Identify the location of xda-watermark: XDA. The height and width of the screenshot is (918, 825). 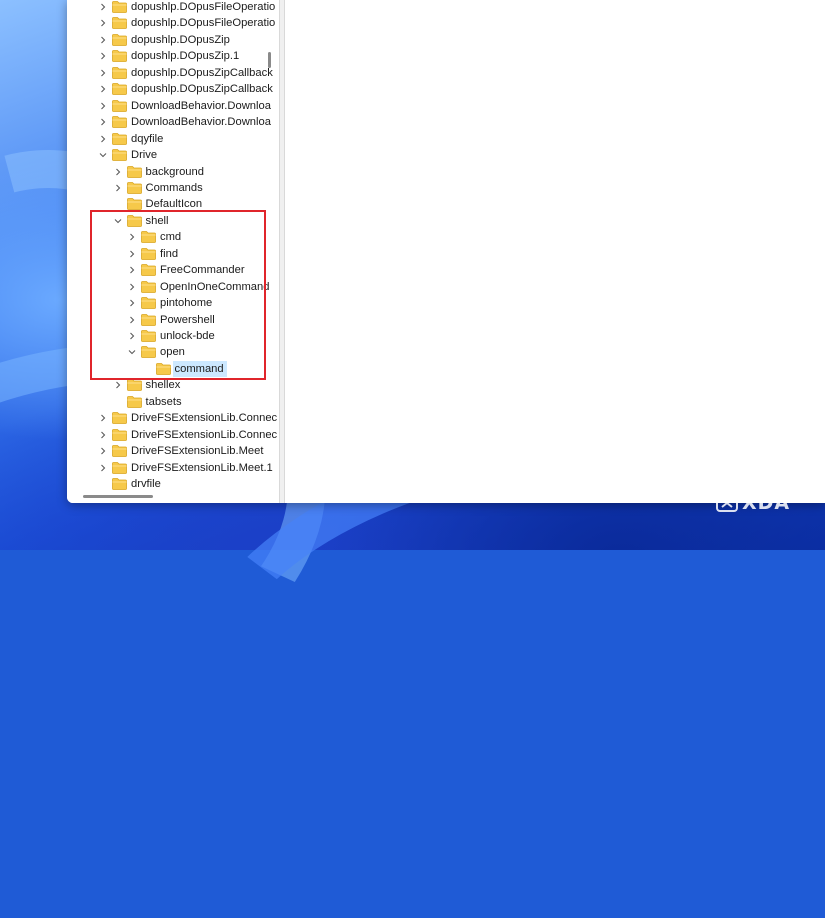
(753, 503).